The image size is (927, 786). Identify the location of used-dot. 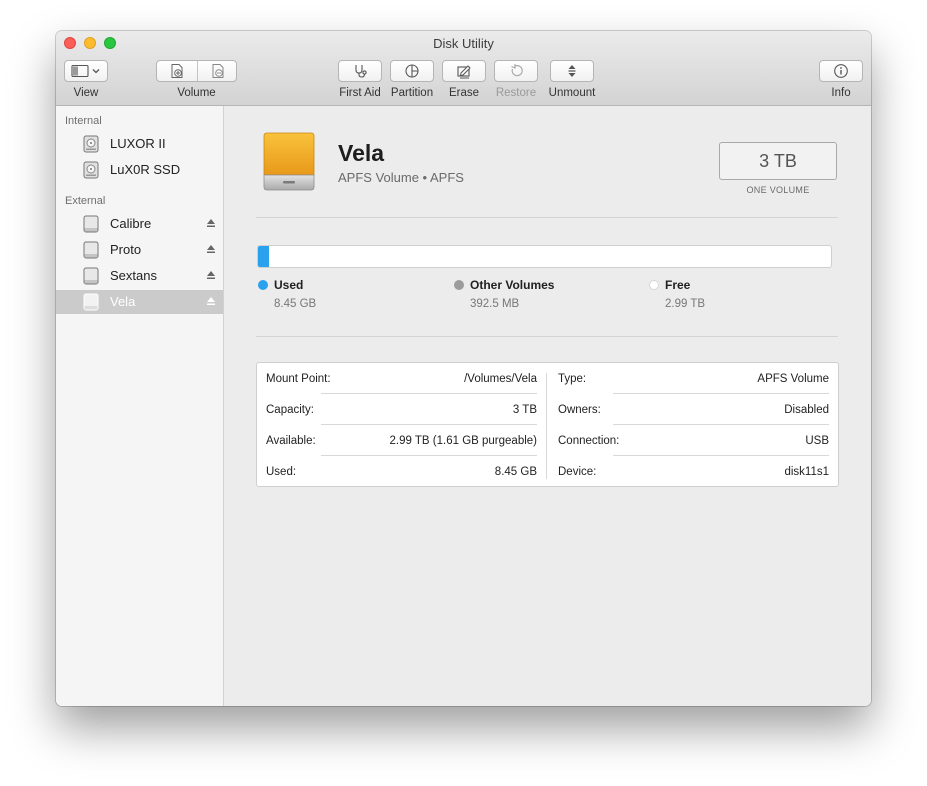
(263, 285).